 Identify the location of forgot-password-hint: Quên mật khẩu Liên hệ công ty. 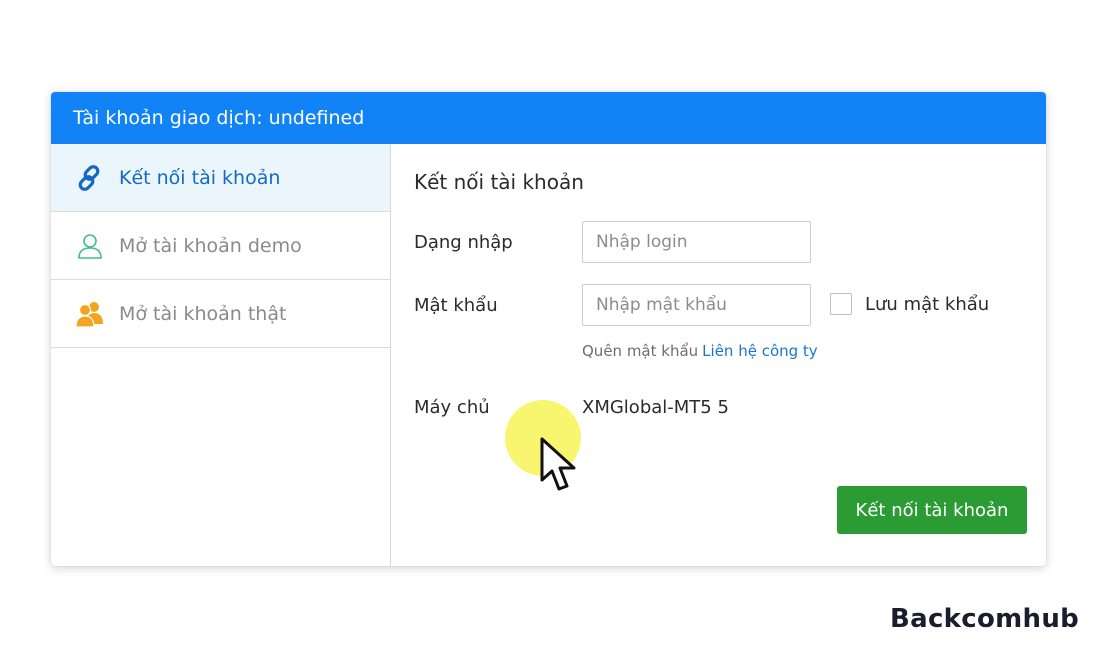
(700, 351).